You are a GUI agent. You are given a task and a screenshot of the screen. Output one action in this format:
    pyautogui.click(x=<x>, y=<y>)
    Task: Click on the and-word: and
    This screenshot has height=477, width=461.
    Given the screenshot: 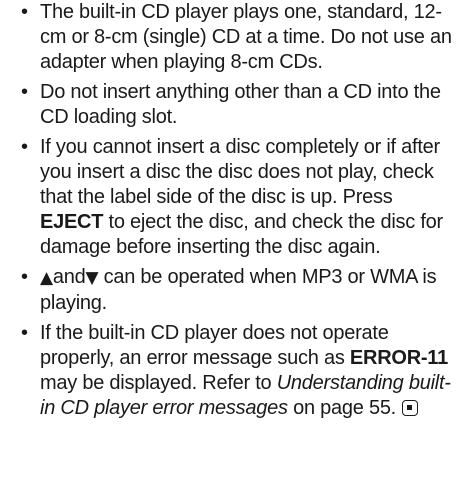 What is the action you would take?
    pyautogui.click(x=69, y=277)
    